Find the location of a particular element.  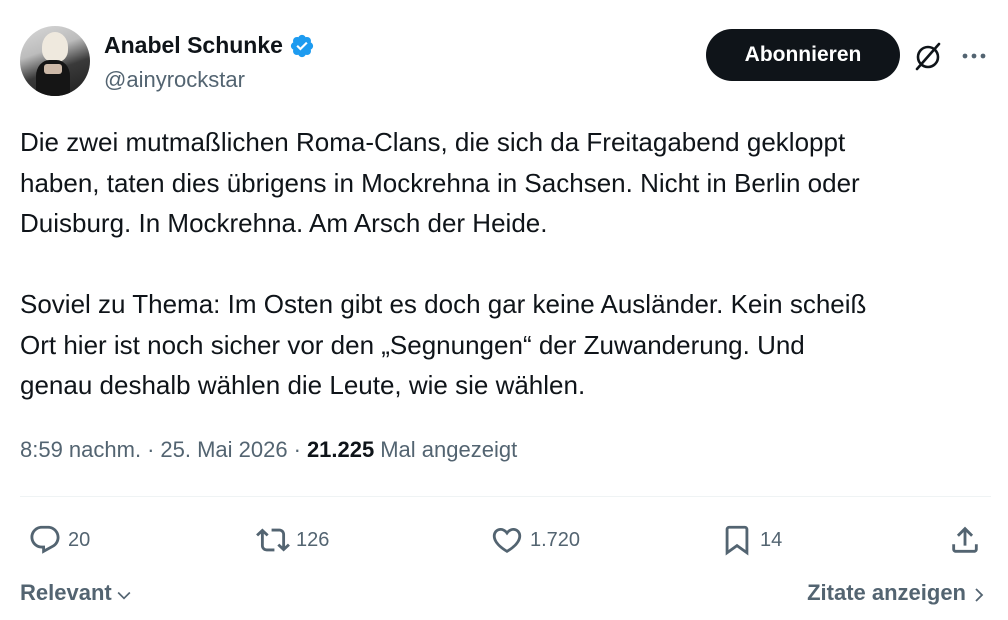

more-icon is located at coordinates (974, 56).